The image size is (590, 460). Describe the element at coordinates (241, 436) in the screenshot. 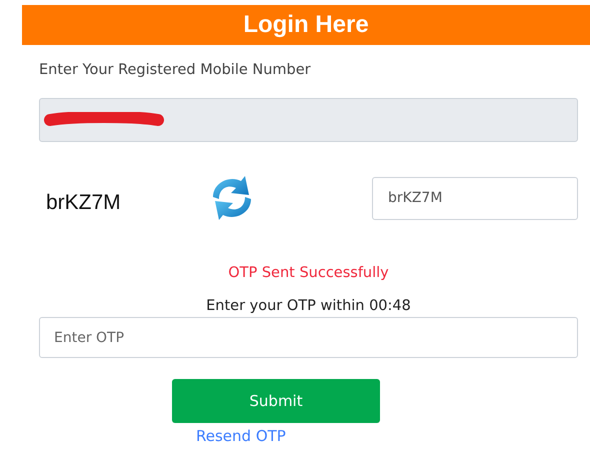

I see `resend-otp-link: Resend OTP` at that location.